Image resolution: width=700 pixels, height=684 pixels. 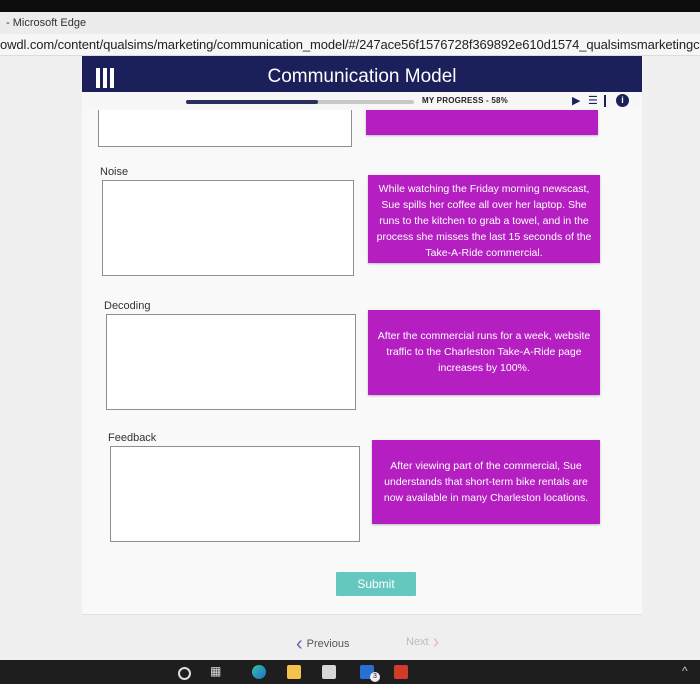 I want to click on office-icon, so click(x=401, y=672).